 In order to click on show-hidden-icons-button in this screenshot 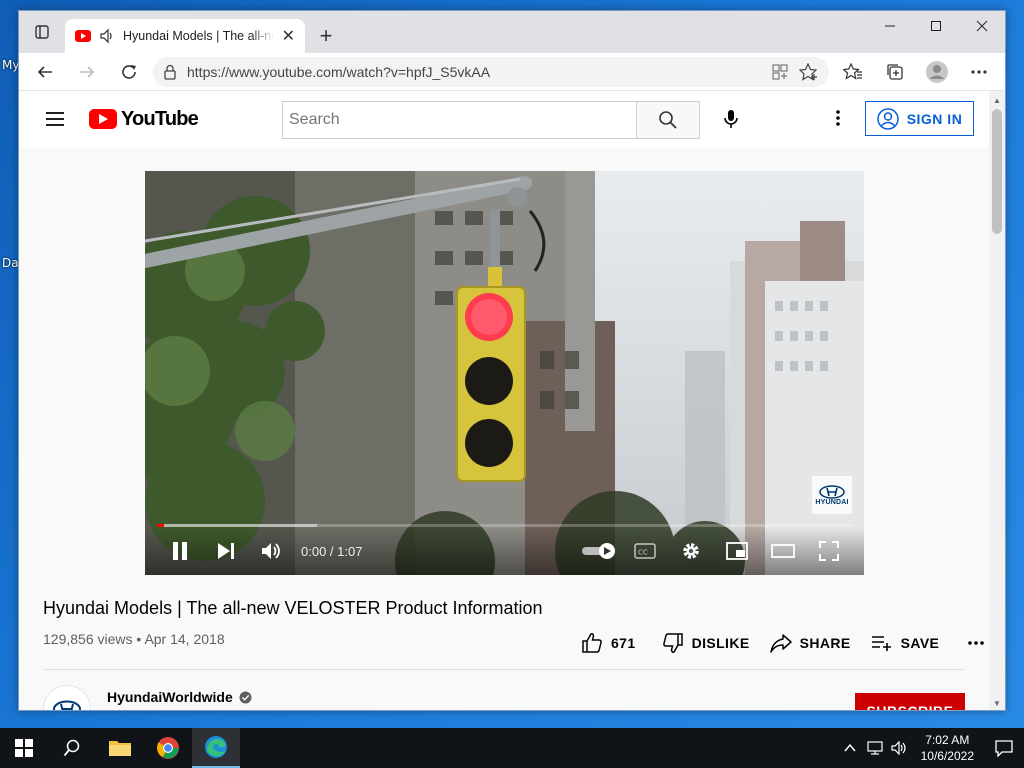, I will do `click(850, 748)`.